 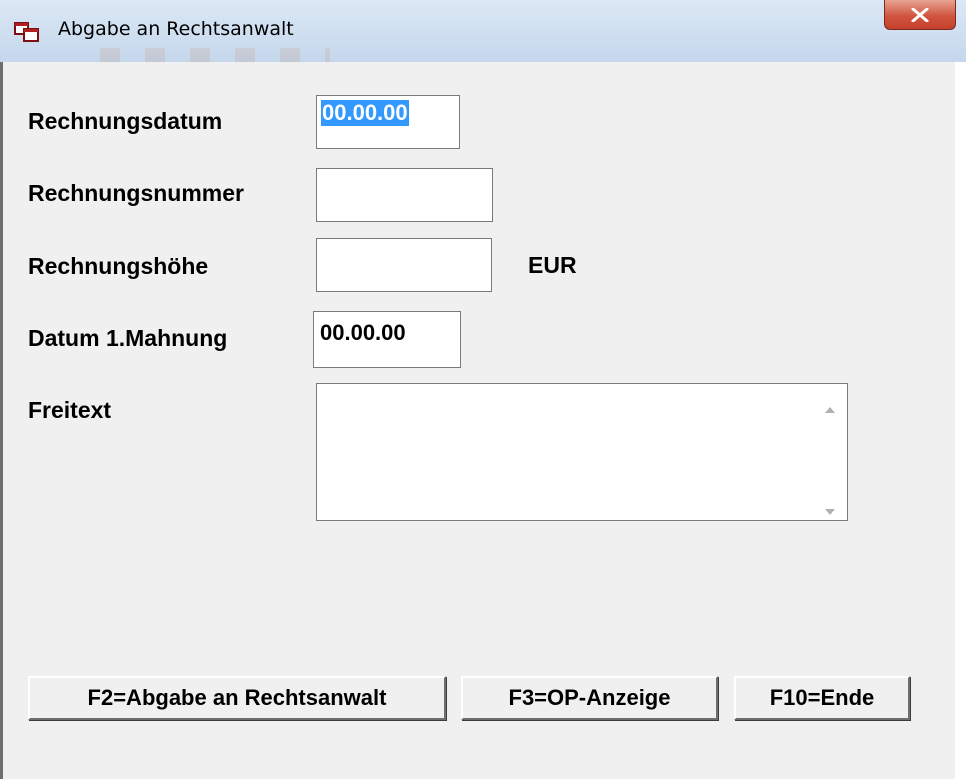 What do you see at coordinates (125, 121) in the screenshot?
I see `rechnungsdatum-label: Rechnungsdatum` at bounding box center [125, 121].